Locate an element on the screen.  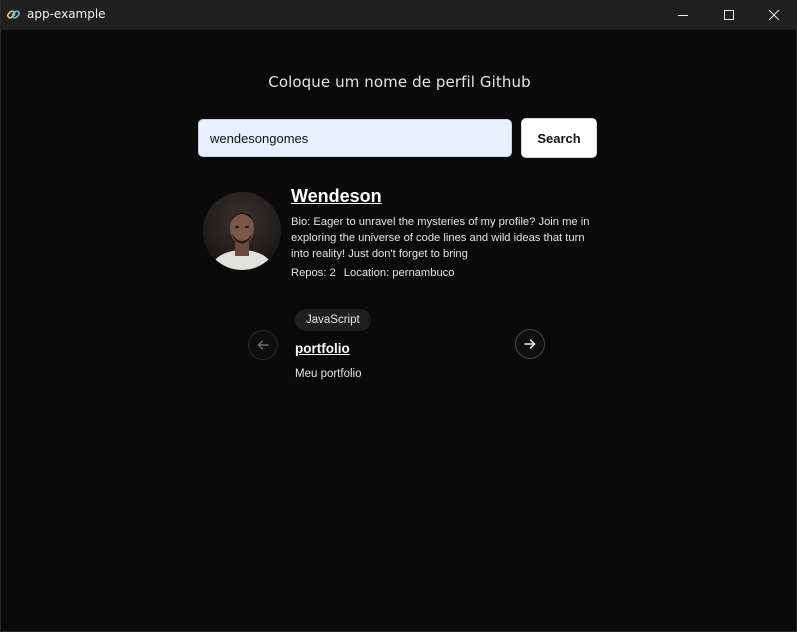
search-button: Search is located at coordinates (559, 138).